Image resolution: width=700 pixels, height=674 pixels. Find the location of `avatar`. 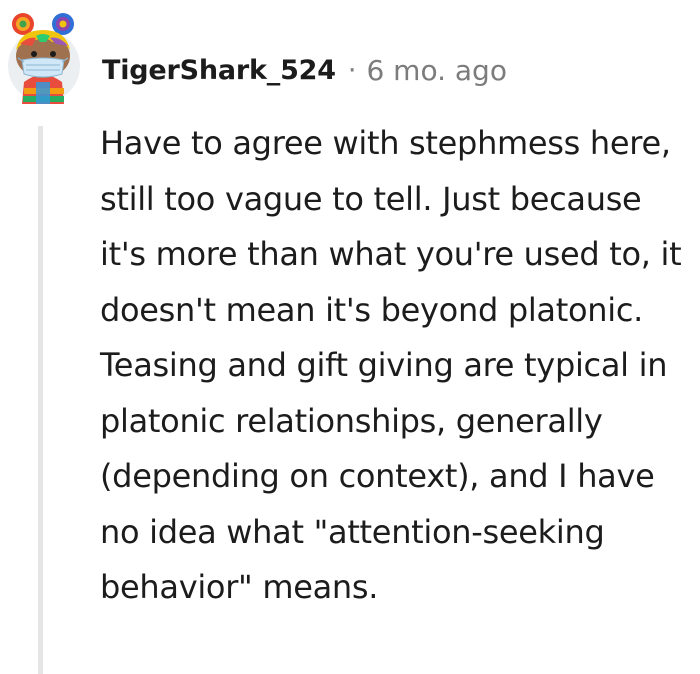

avatar is located at coordinates (46, 58).